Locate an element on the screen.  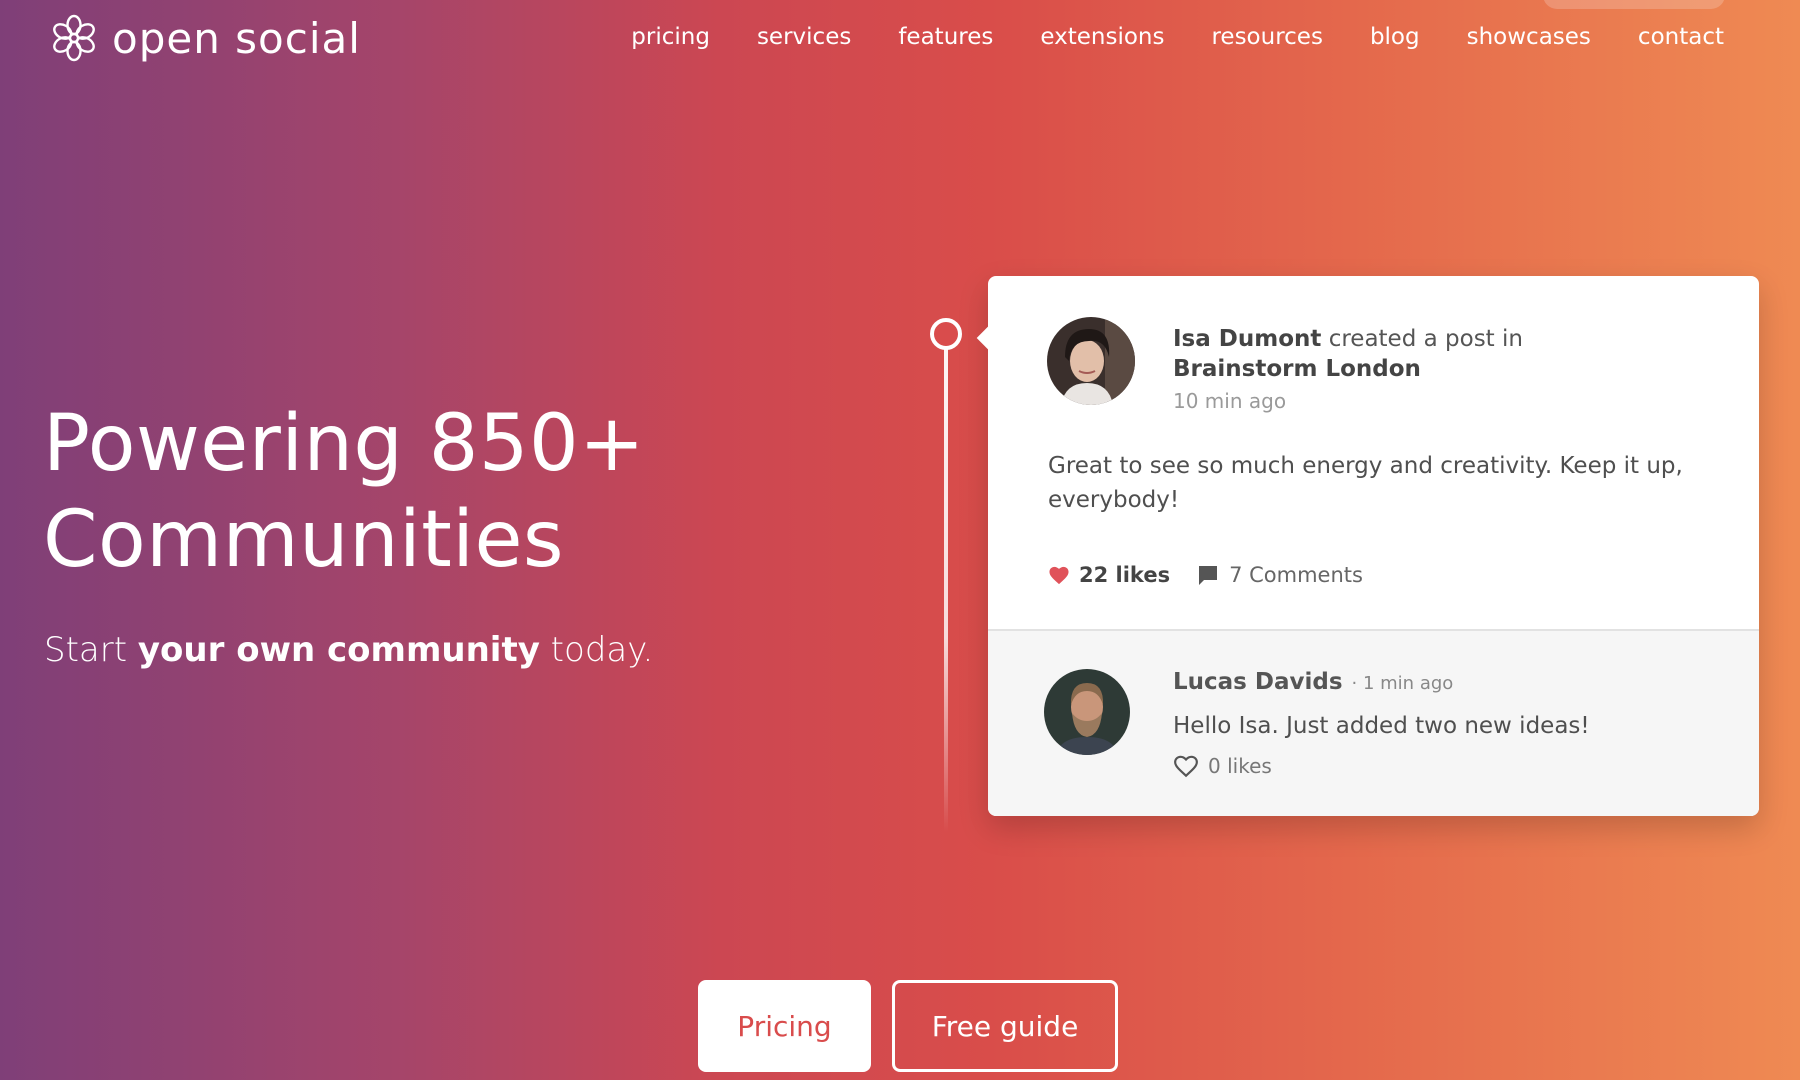
reply-like-button: 0 likes is located at coordinates (1222, 766).